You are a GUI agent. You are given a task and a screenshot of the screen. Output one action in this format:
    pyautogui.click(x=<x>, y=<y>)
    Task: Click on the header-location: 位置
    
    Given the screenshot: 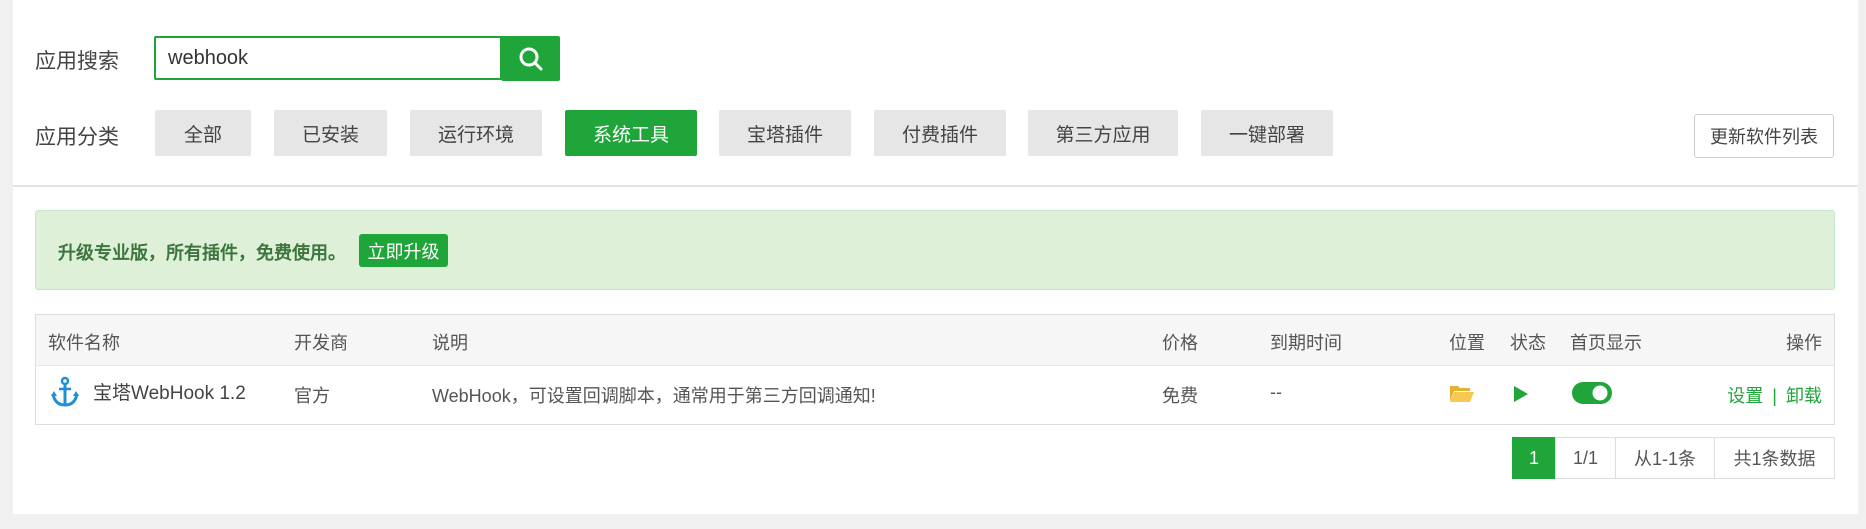 What is the action you would take?
    pyautogui.click(x=1467, y=343)
    